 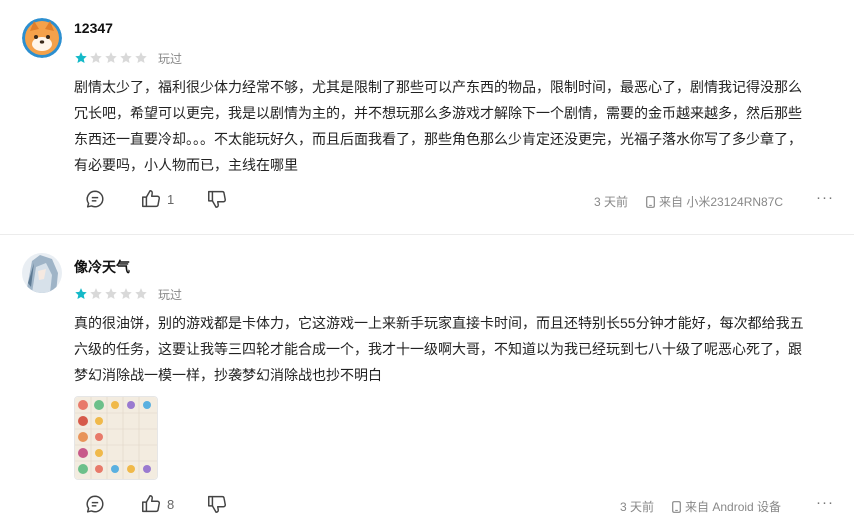 I want to click on review-screenshot, so click(x=116, y=438).